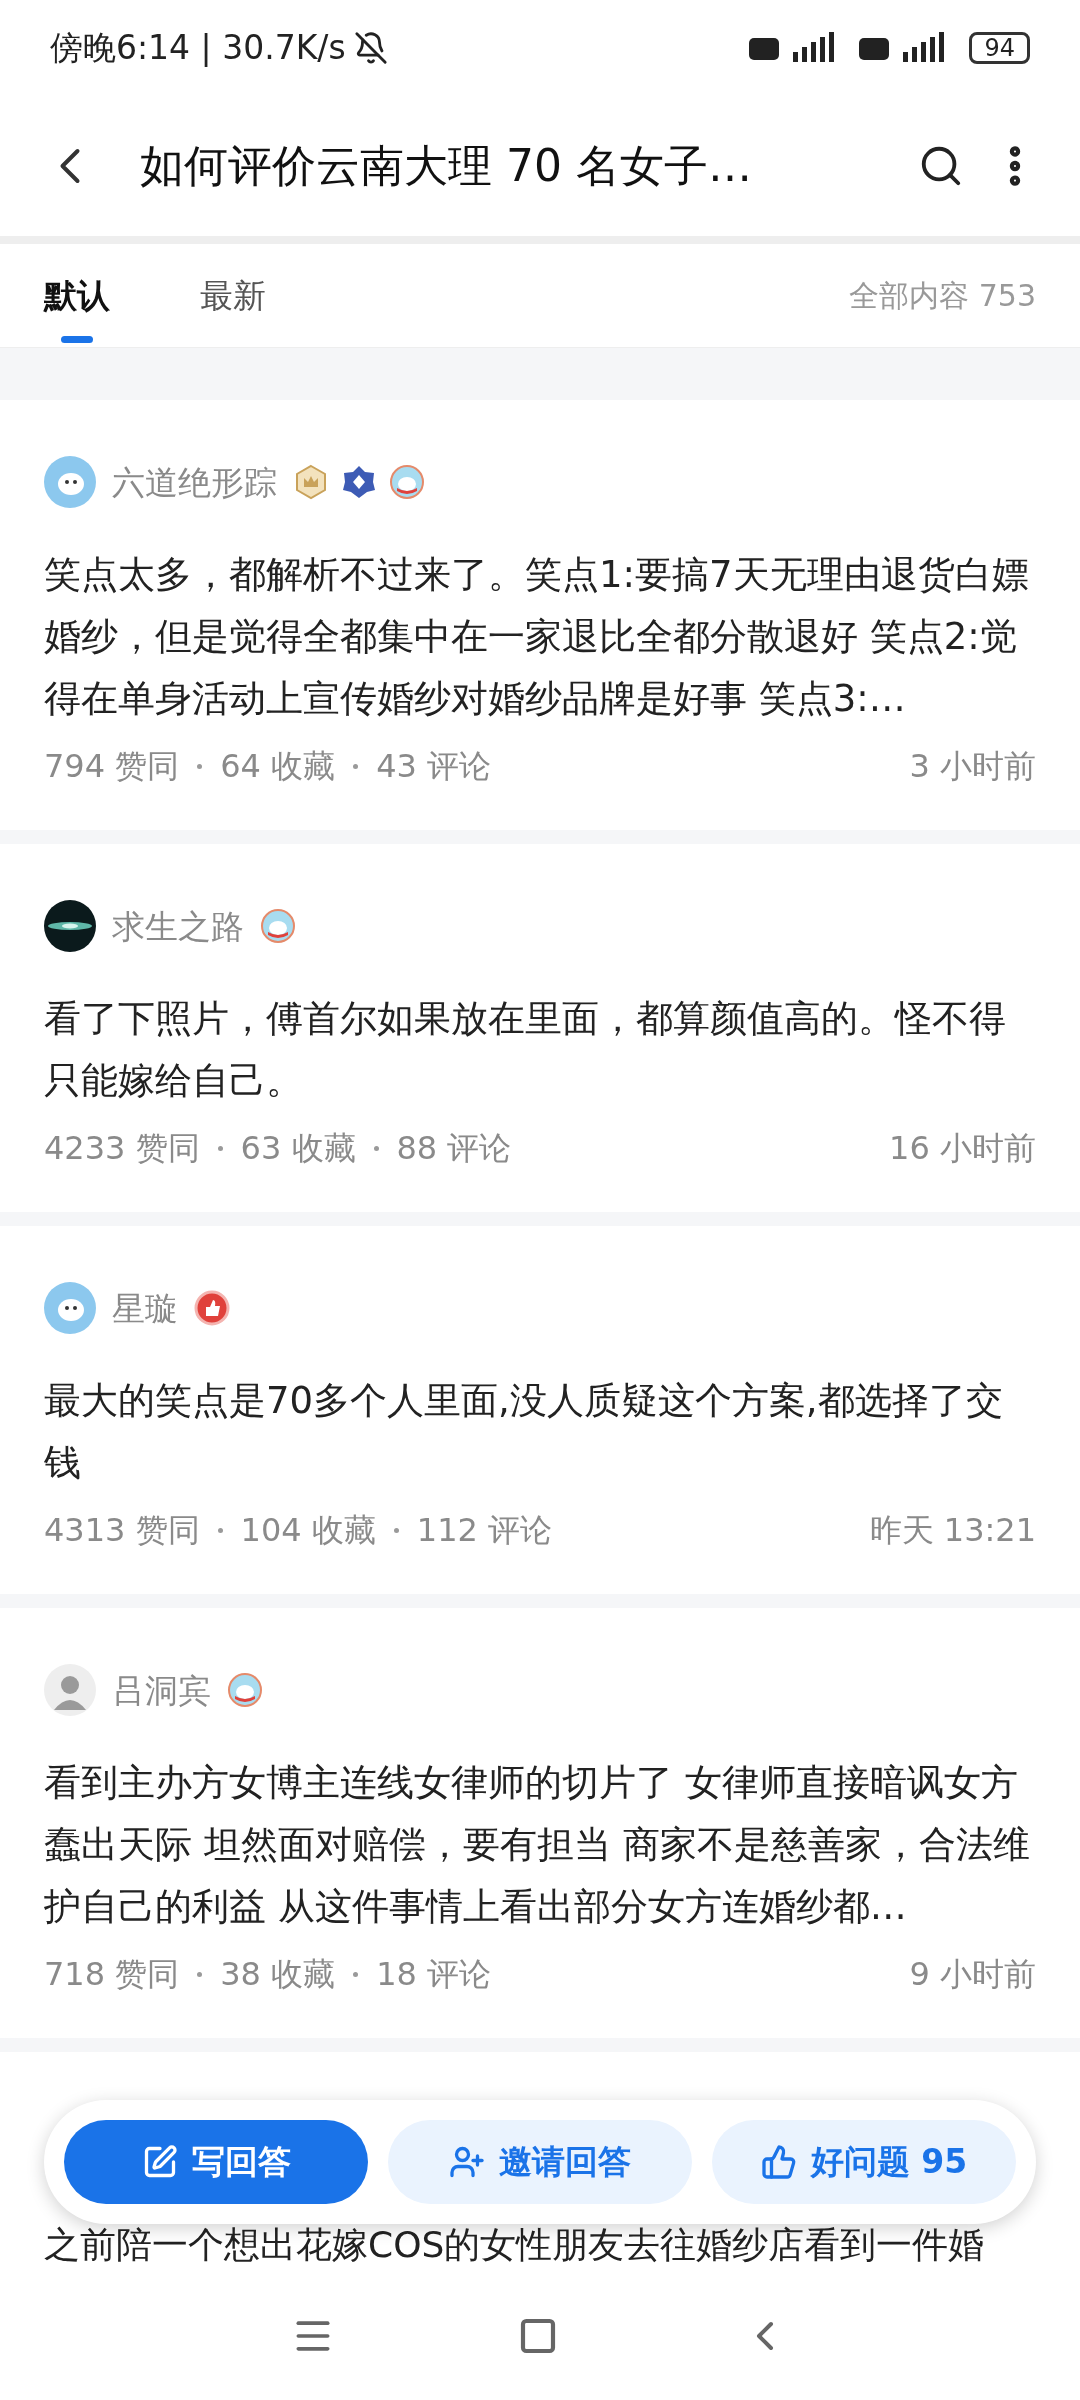 This screenshot has height=2400, width=1080. Describe the element at coordinates (540, 2162) in the screenshot. I see `action-button: 邀请回答` at that location.